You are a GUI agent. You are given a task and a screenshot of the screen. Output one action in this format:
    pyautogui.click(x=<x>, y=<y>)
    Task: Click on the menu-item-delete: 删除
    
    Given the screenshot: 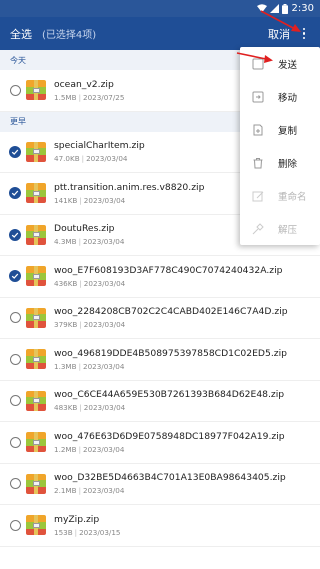 What is the action you would take?
    pyautogui.click(x=280, y=162)
    